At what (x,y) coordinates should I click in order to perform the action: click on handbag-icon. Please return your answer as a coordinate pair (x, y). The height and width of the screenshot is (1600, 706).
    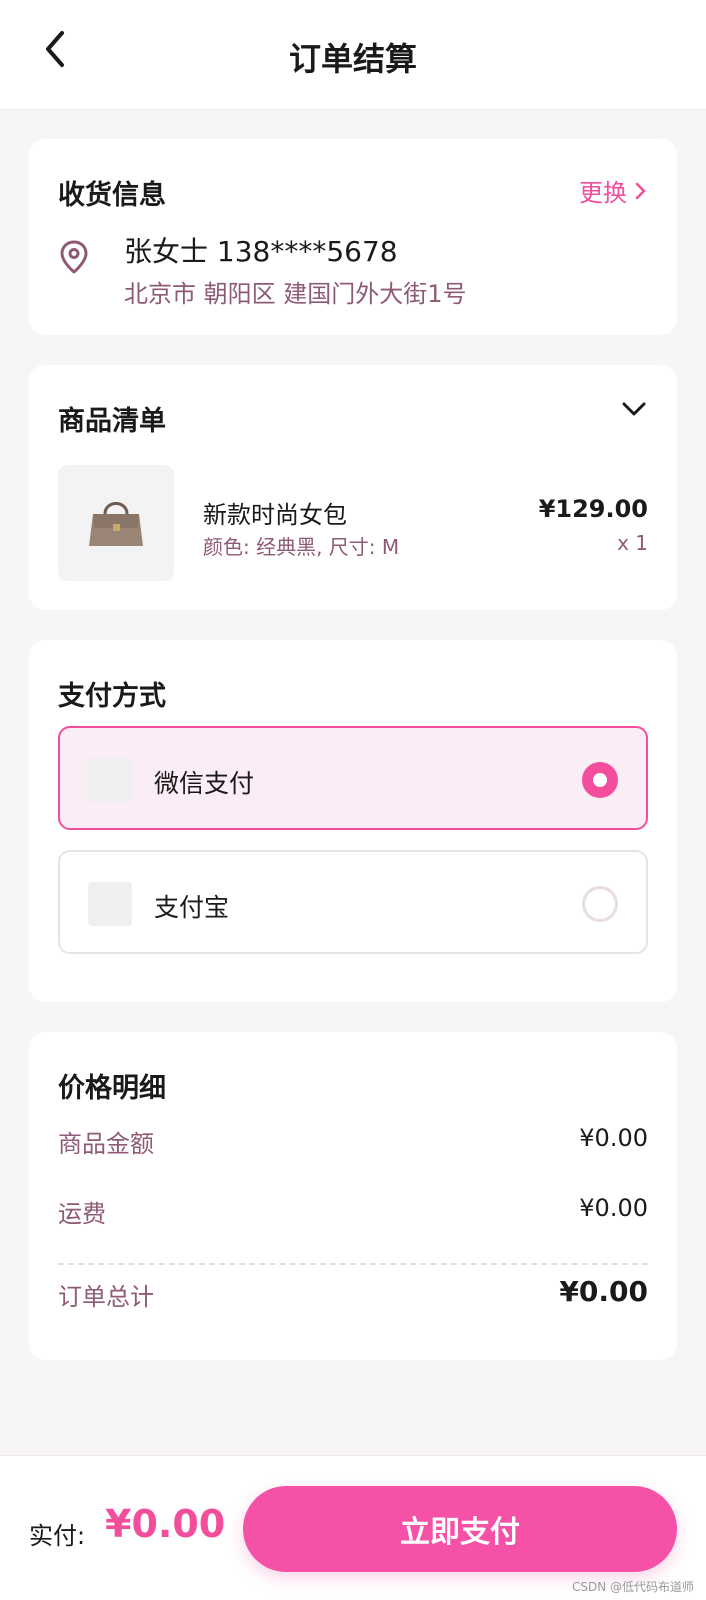
    Looking at the image, I should click on (116, 524).